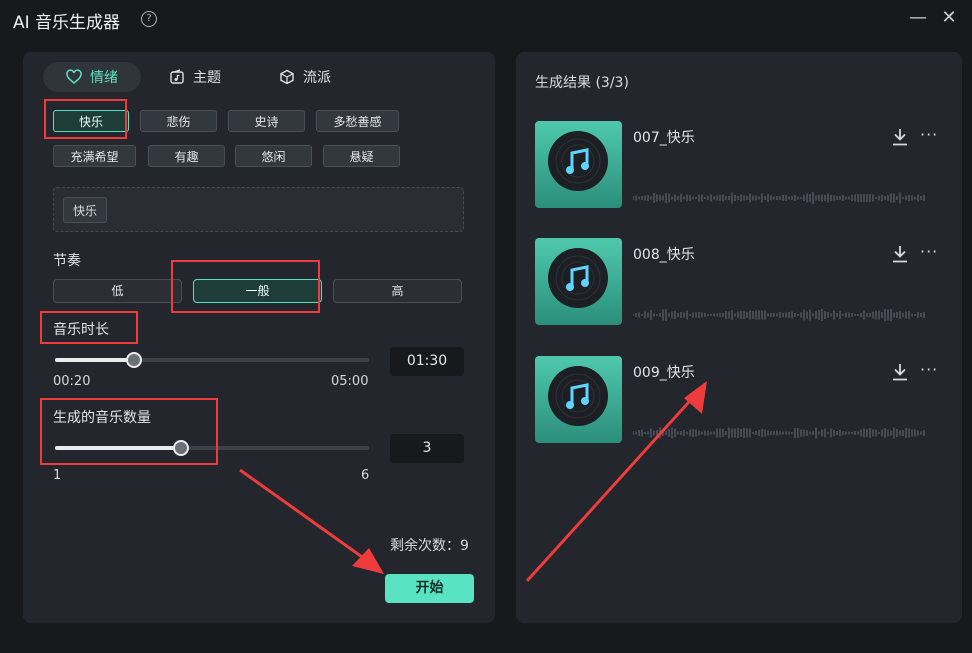  I want to click on result-title: 009_快乐, so click(664, 373).